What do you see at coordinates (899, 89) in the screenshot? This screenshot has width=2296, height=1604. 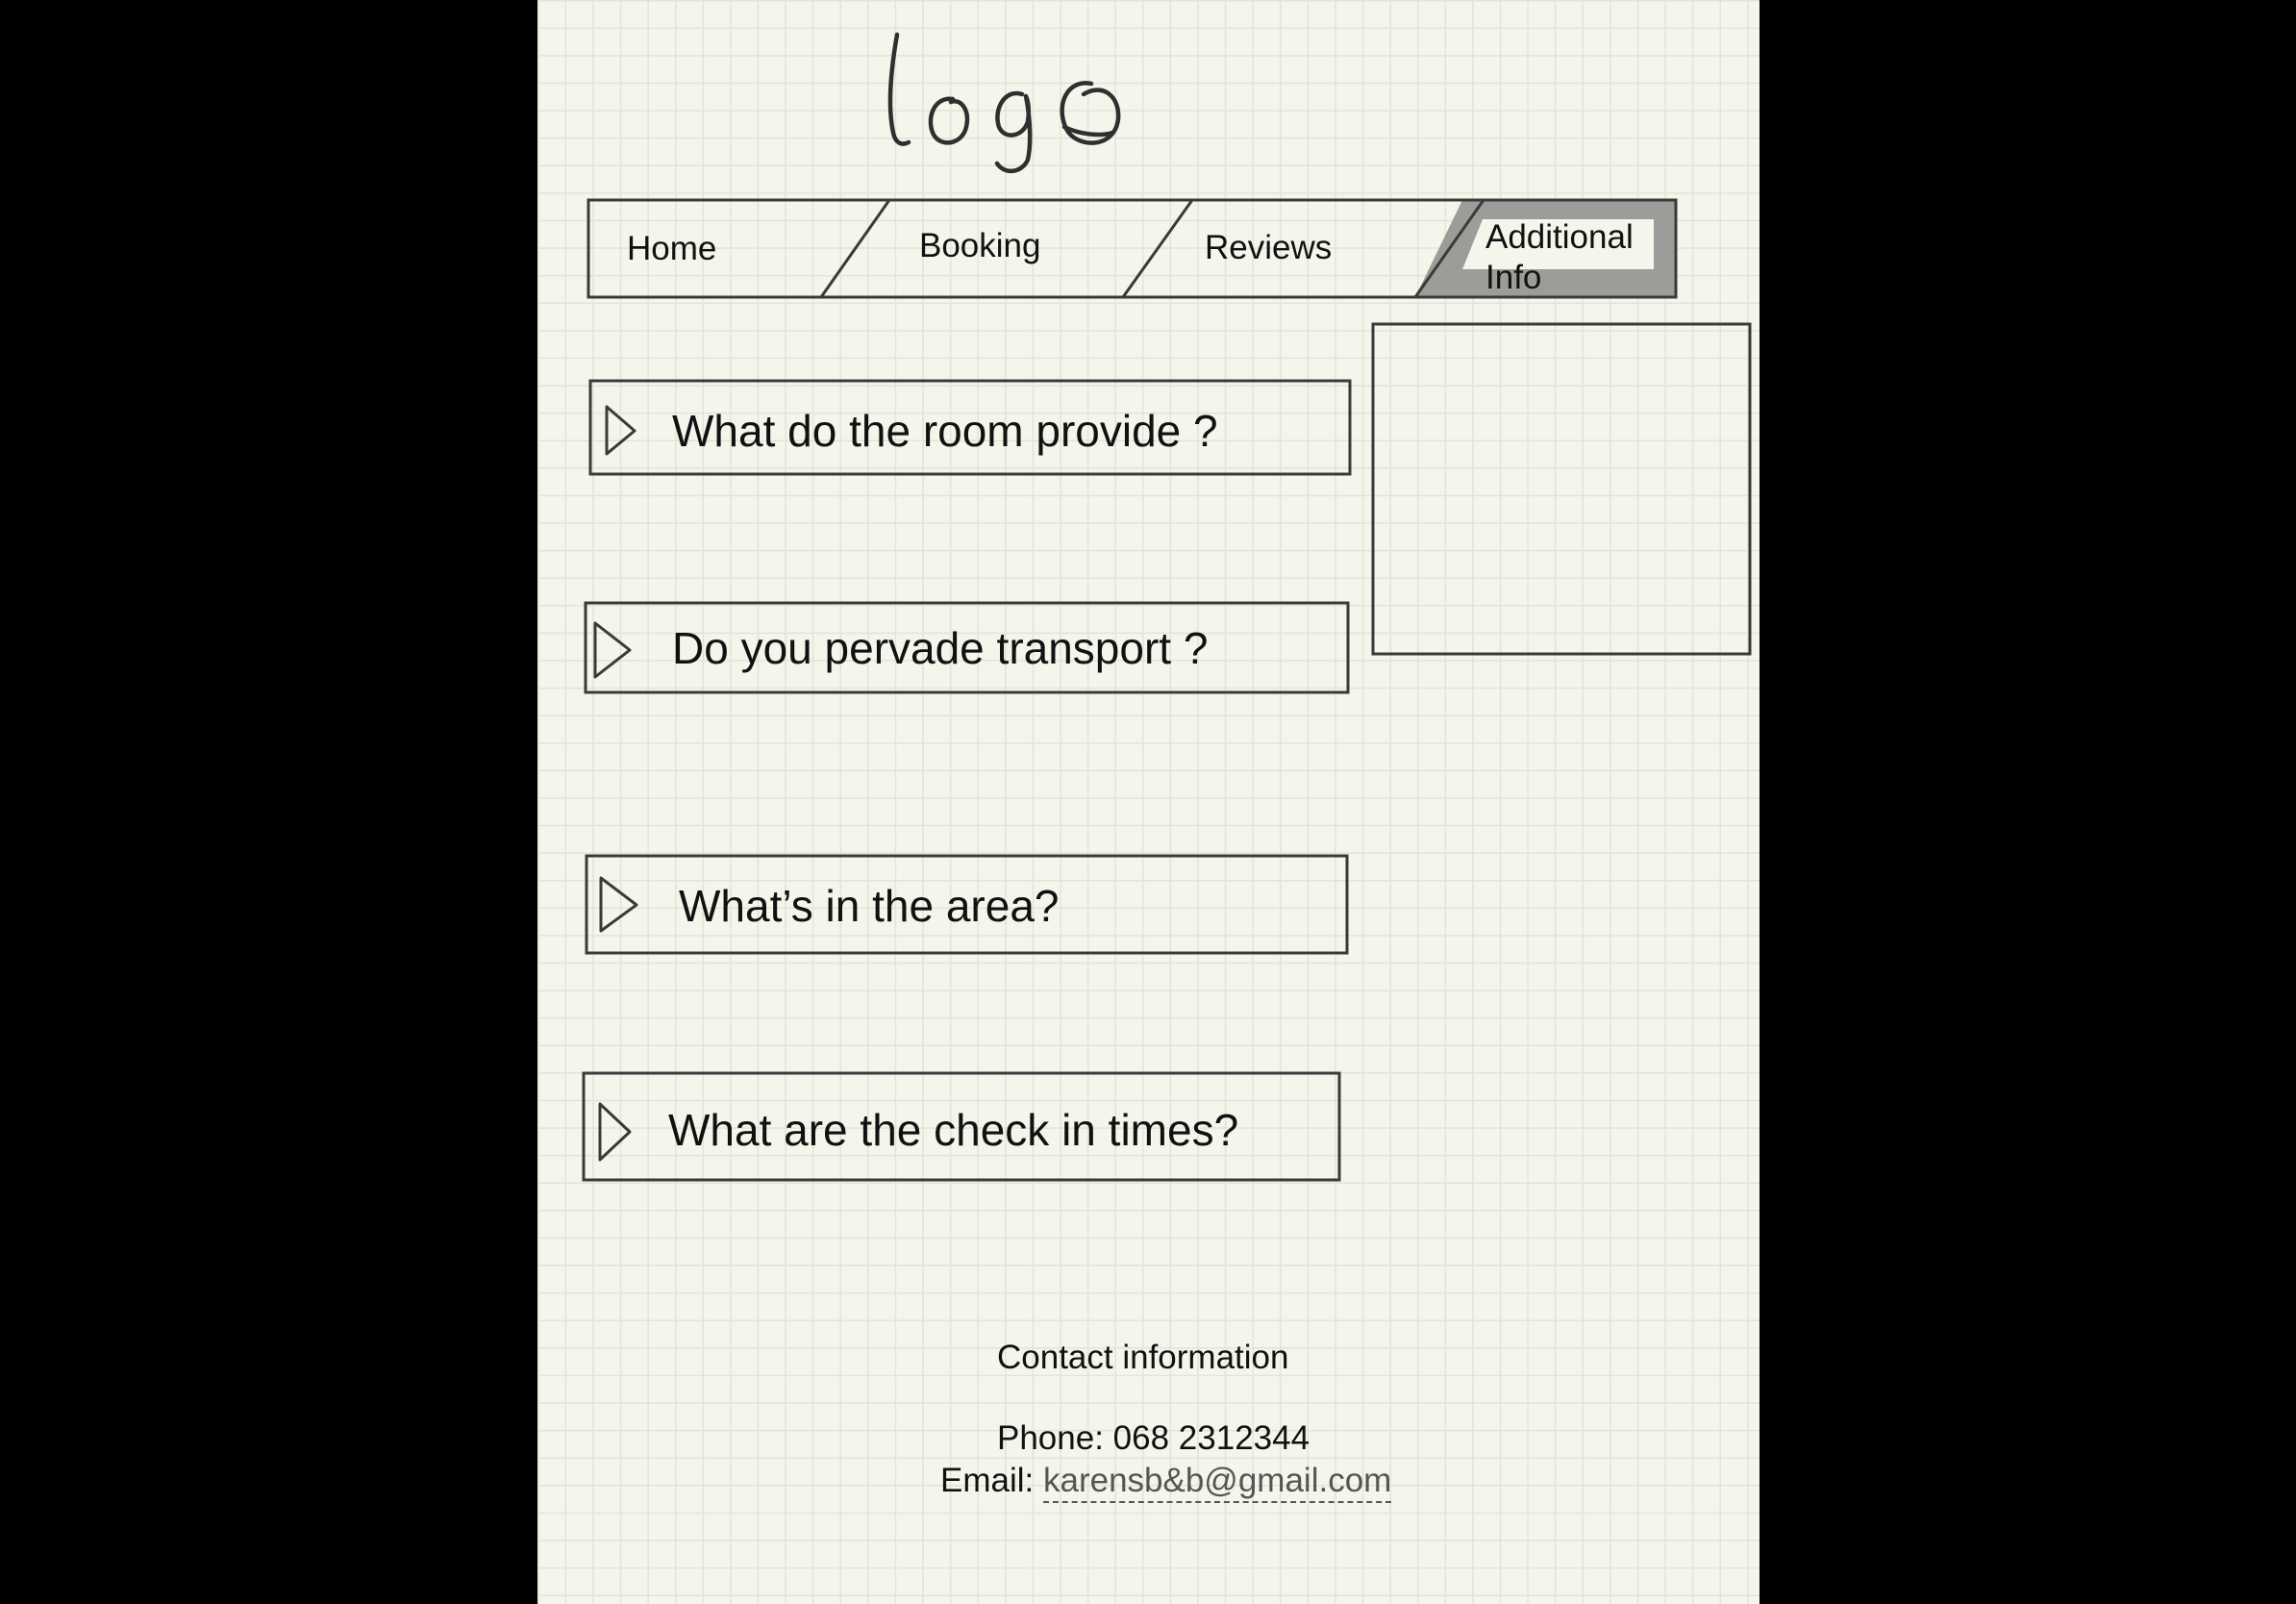 I see `logo-letter-l` at bounding box center [899, 89].